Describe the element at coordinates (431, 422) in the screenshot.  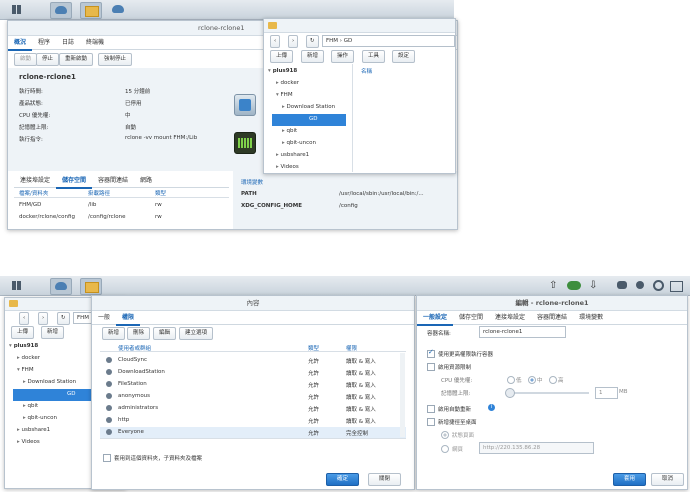
I see `desktop-shortcut-checkbox` at that location.